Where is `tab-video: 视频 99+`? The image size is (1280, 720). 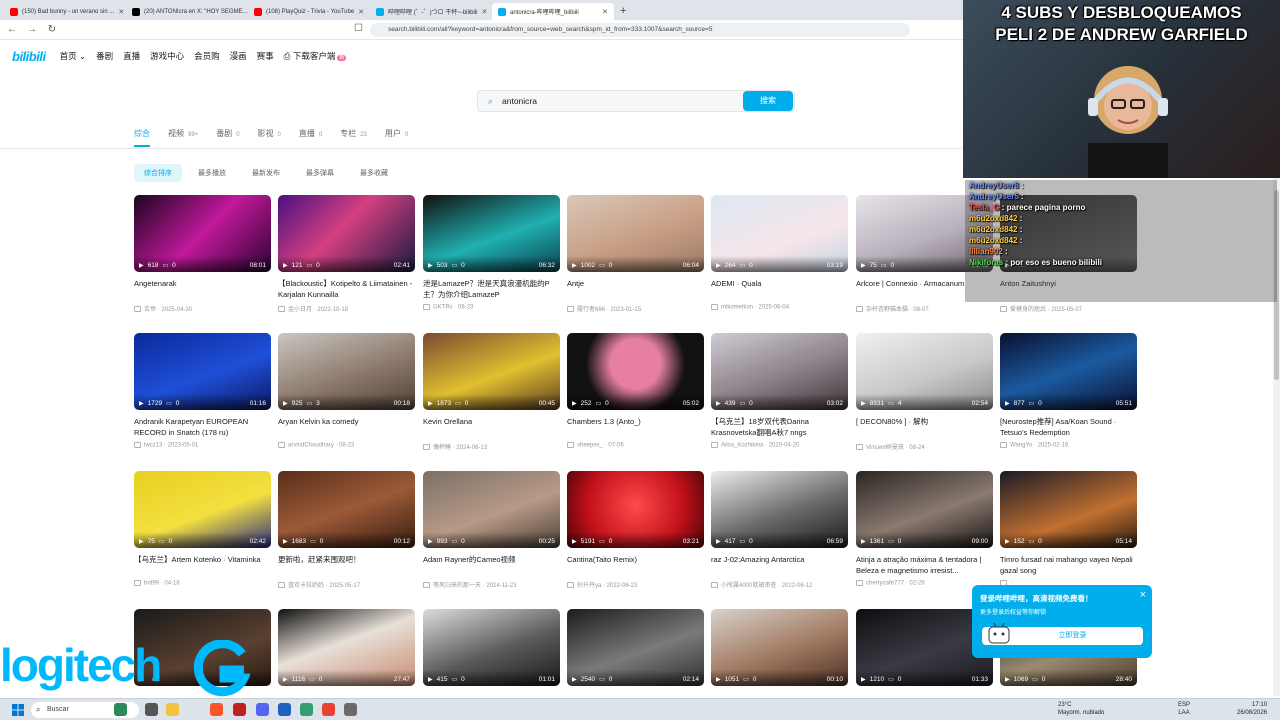 tab-video: 视频 99+ is located at coordinates (183, 137).